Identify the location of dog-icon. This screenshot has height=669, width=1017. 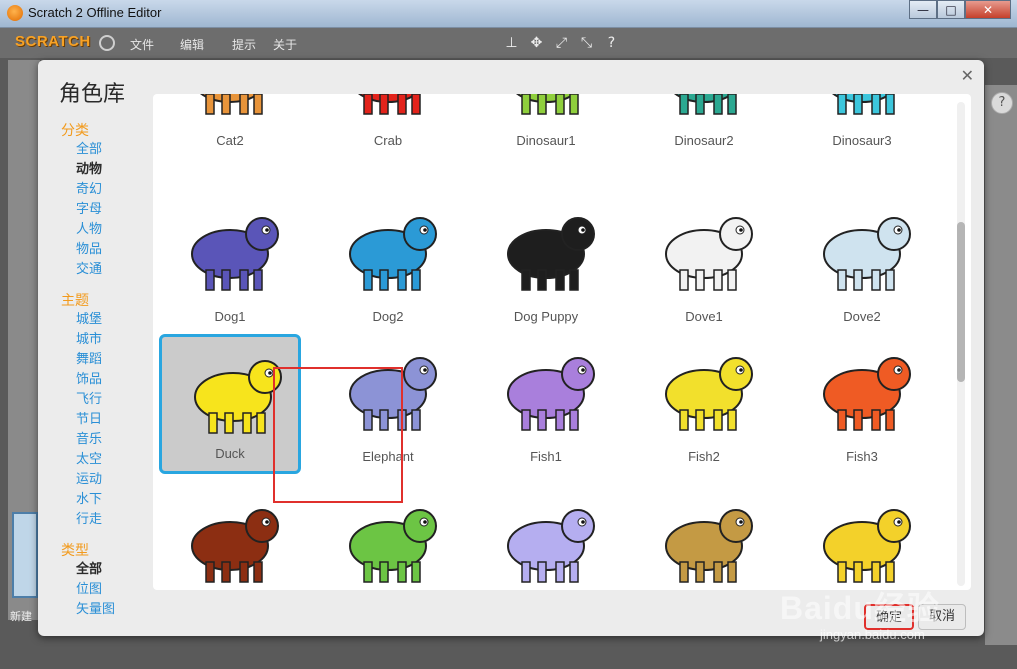
(235, 254).